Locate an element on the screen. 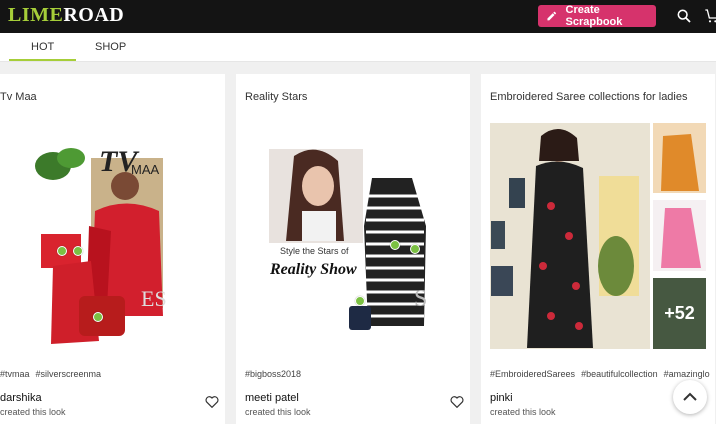 The width and height of the screenshot is (716, 424). chevron-up-icon is located at coordinates (690, 396).